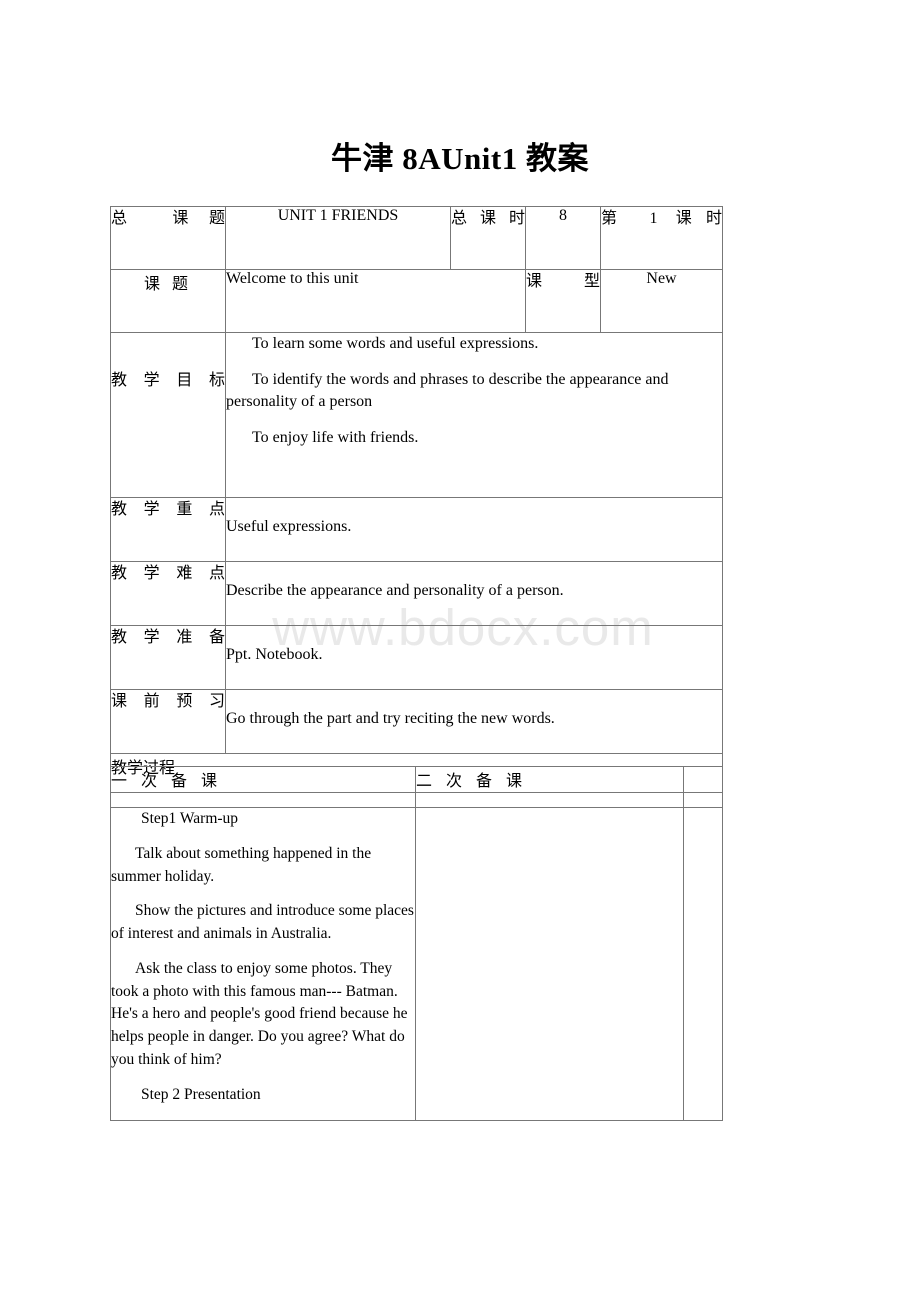  Describe the element at coordinates (338, 238) in the screenshot. I see `value-total-topic: UNIT 1 FRIENDS` at that location.